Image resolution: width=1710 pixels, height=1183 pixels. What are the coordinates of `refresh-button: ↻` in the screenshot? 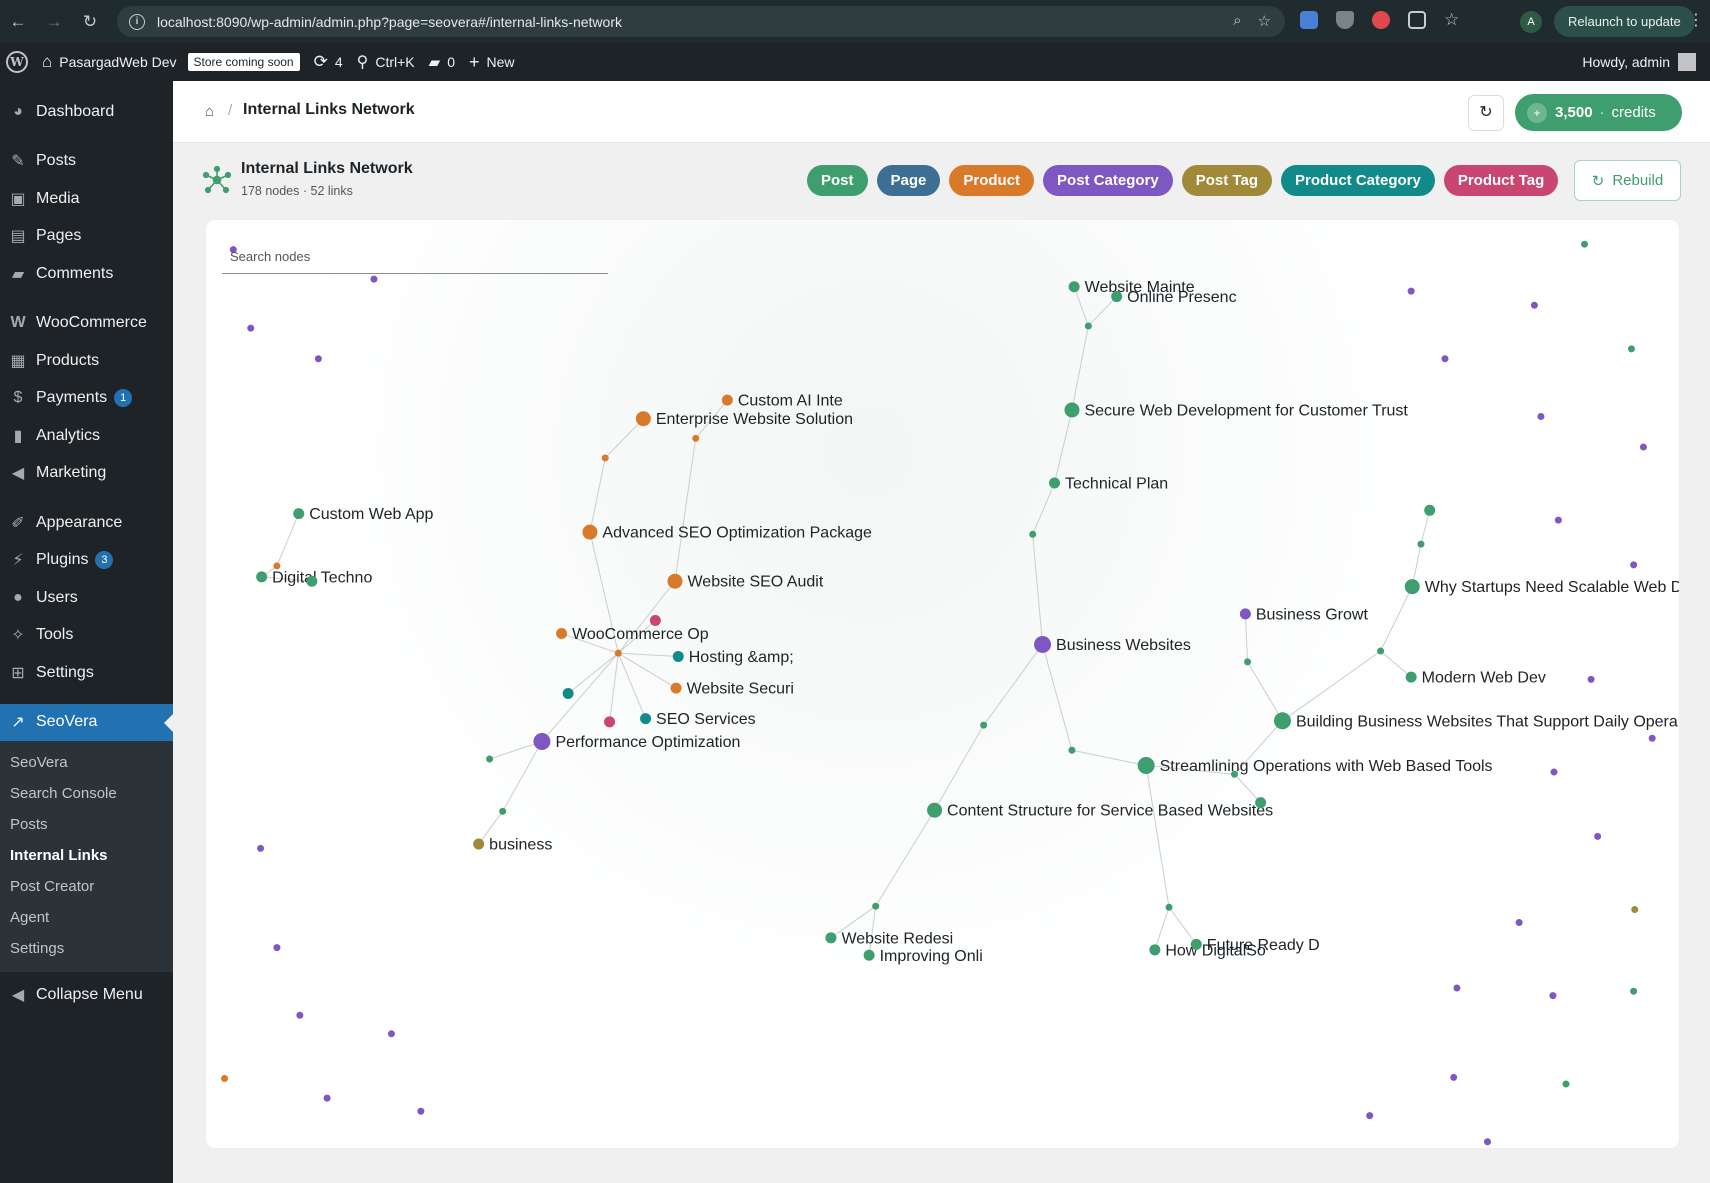 It's located at (1486, 113).